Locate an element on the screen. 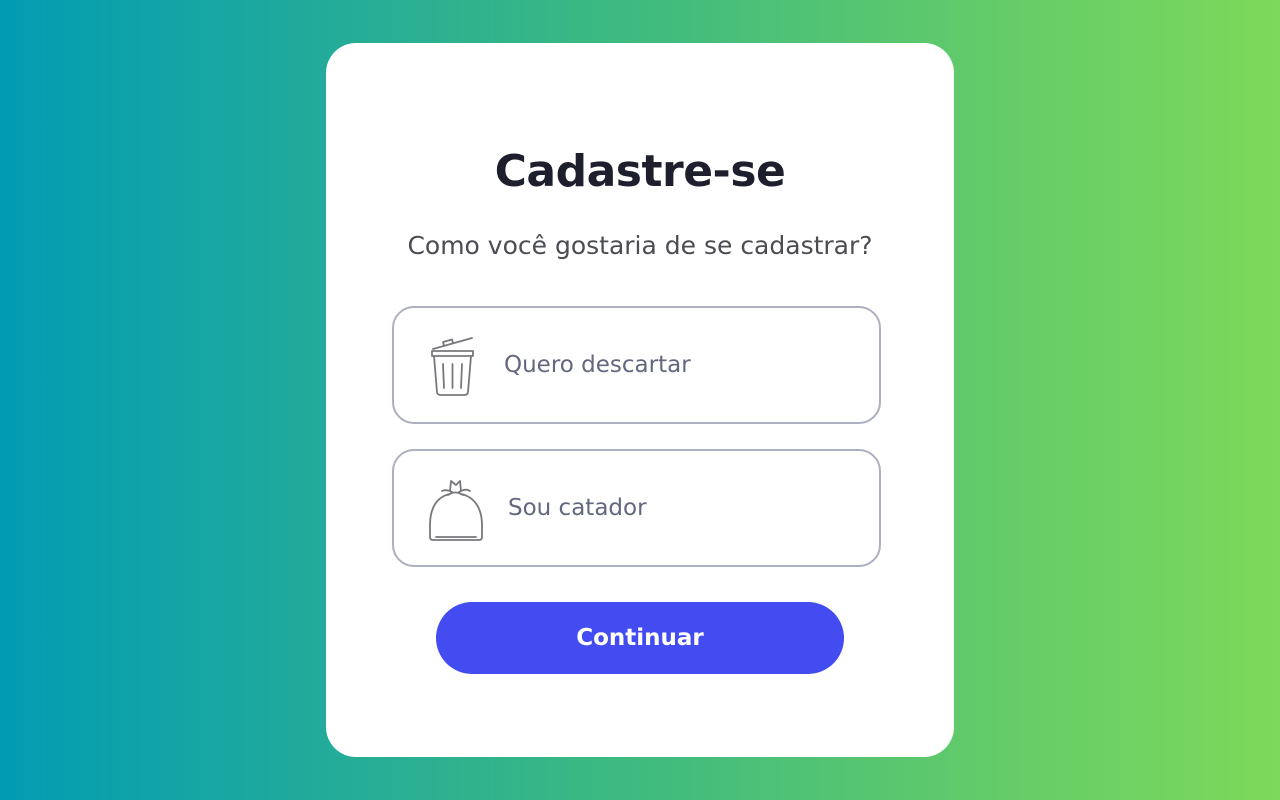 This screenshot has width=1280, height=800. page-title: Cadastre-se is located at coordinates (640, 171).